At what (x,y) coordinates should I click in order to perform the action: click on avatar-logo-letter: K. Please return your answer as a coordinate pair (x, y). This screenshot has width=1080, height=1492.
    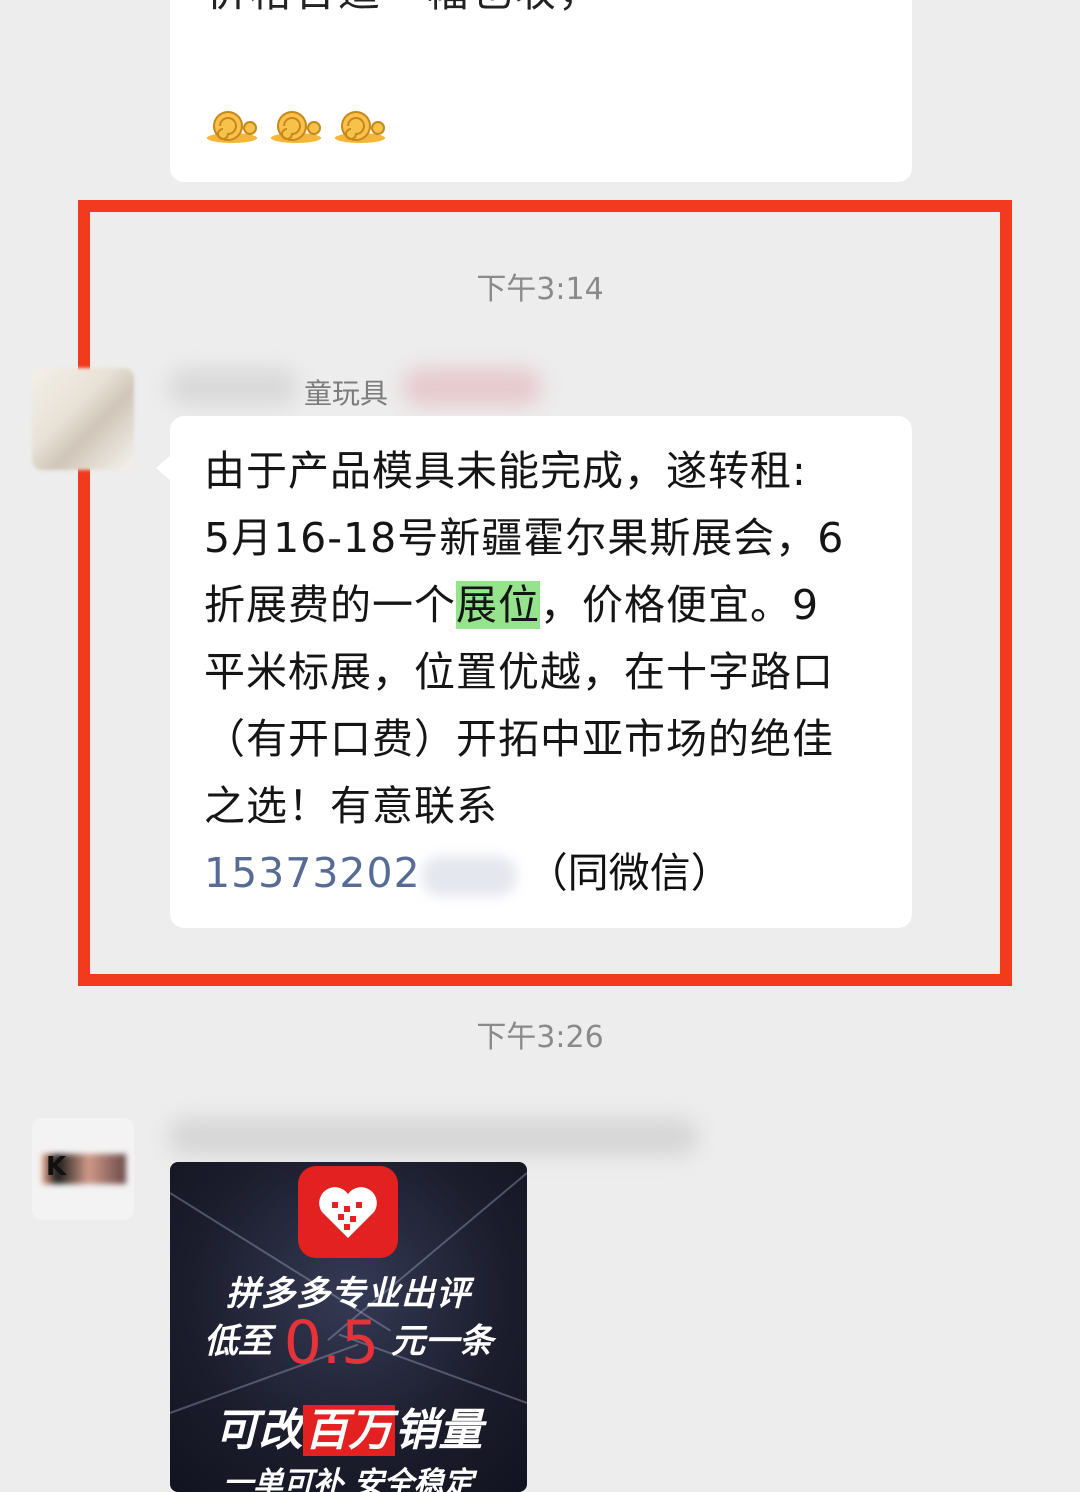
    Looking at the image, I should click on (56, 1167).